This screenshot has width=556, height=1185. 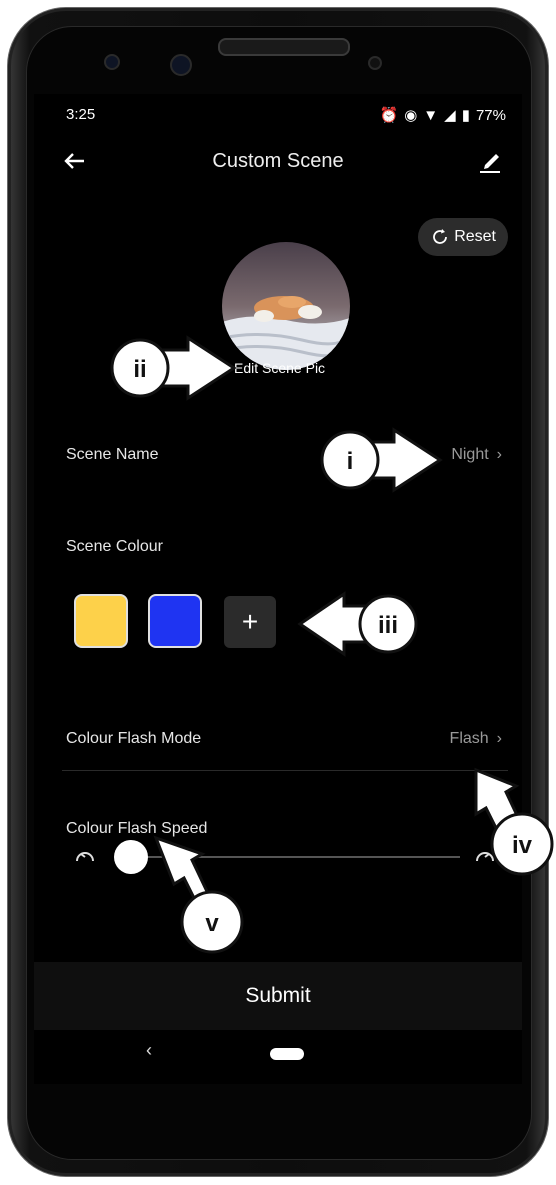 What do you see at coordinates (149, 1050) in the screenshot?
I see `nav-back-icon: ‹` at bounding box center [149, 1050].